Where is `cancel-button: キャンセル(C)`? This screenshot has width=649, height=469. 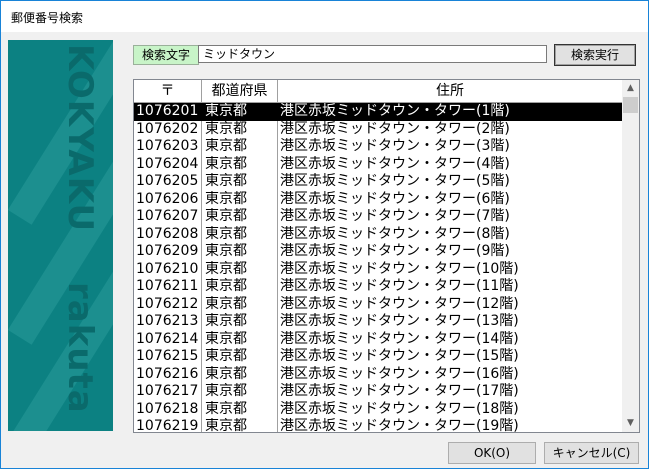 cancel-button: キャンセル(C) is located at coordinates (591, 453).